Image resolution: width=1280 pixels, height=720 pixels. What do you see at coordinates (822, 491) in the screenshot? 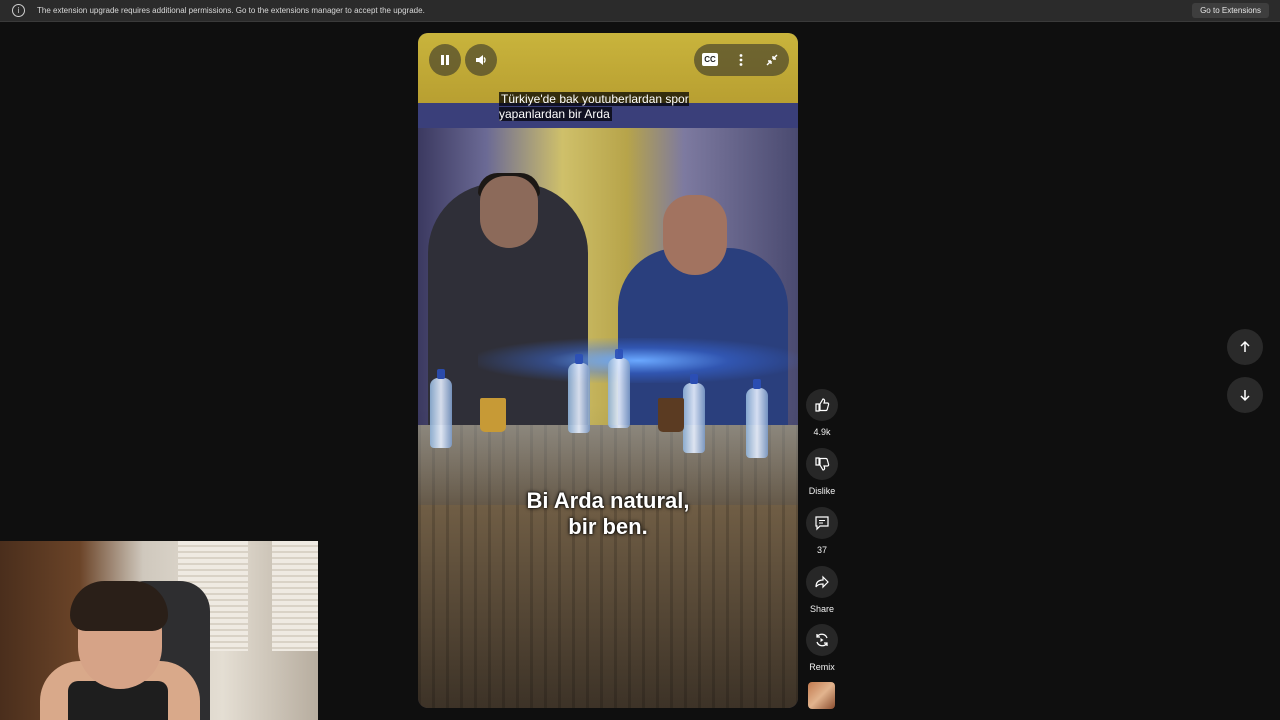
I see `dislike-label: Dislike` at bounding box center [822, 491].